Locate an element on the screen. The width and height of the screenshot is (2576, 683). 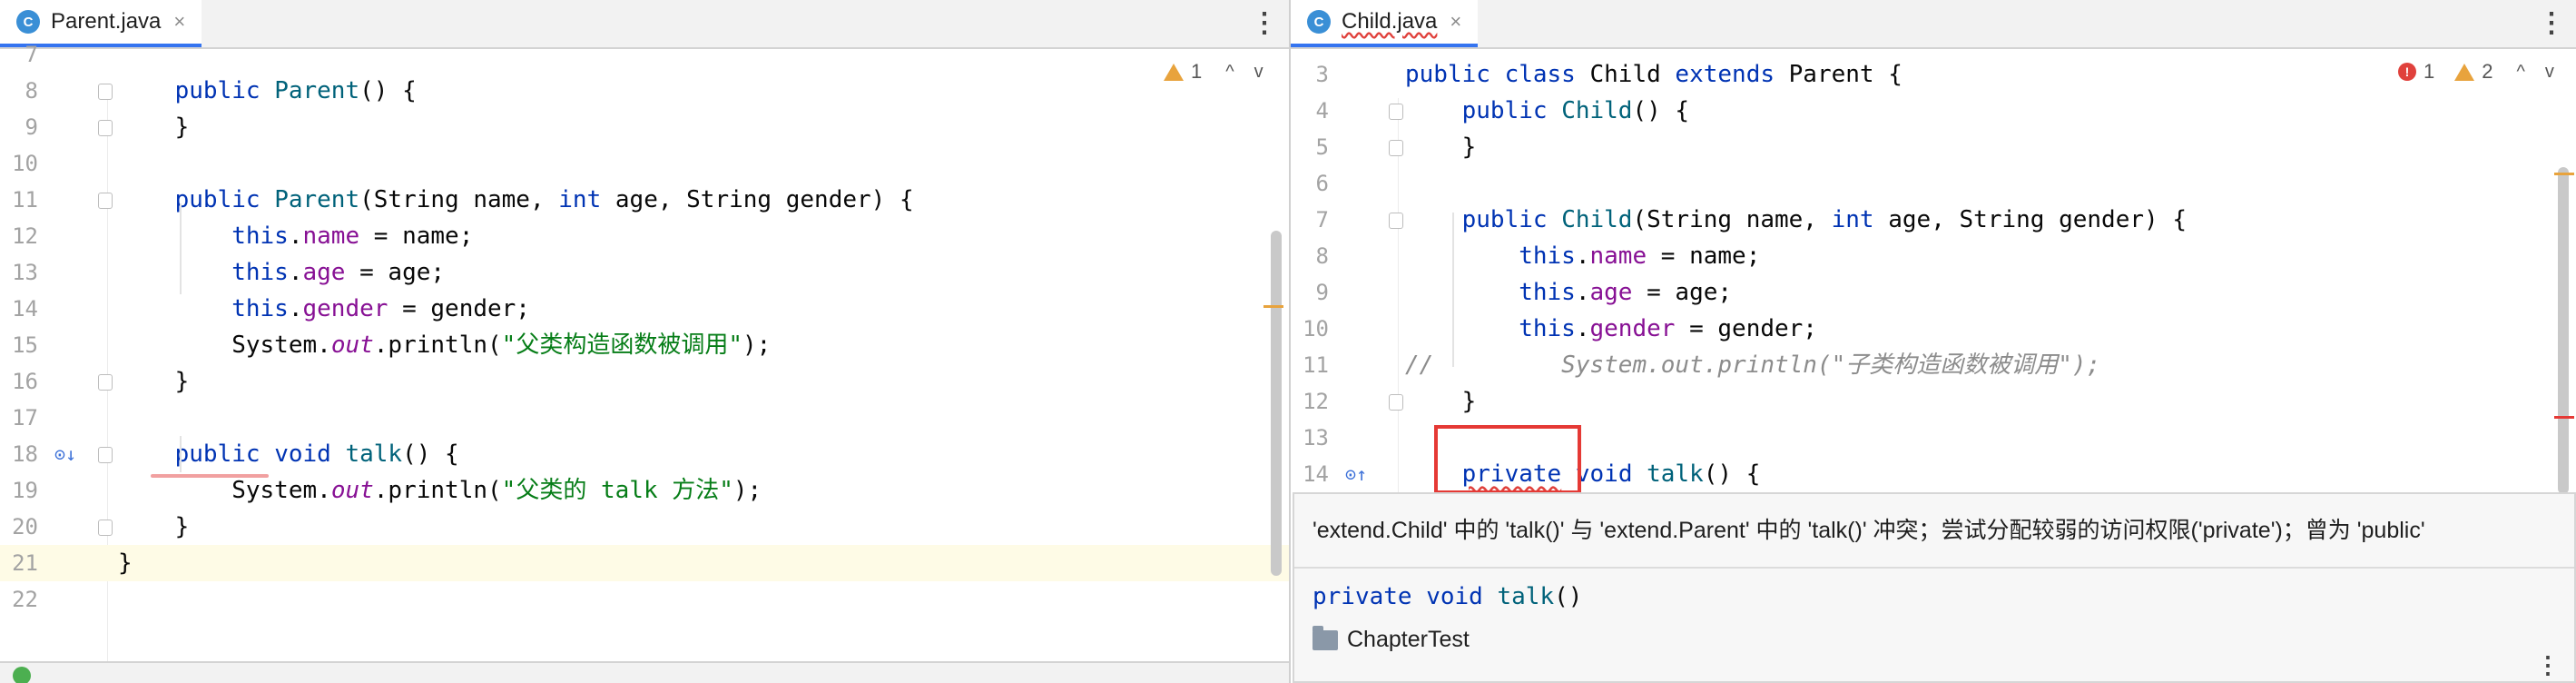
highlight-box is located at coordinates (1507, 459).